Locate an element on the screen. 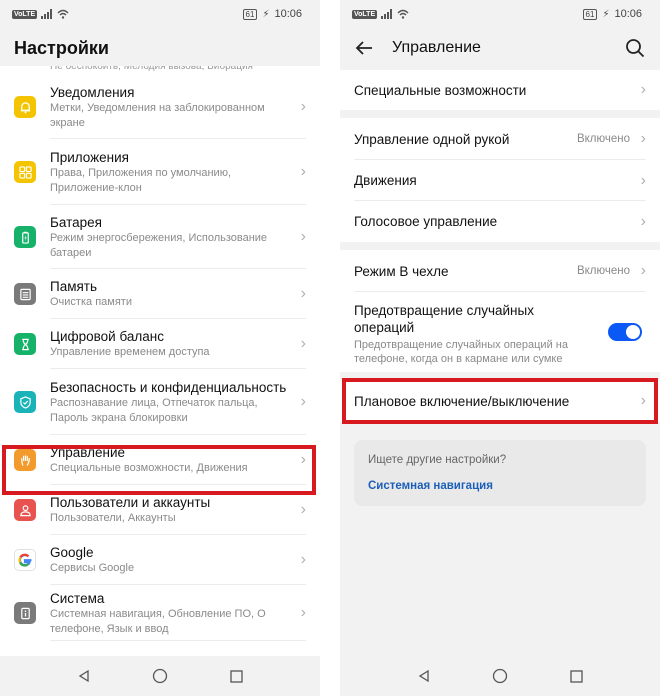  group-accessibility: Специальные возможности › is located at coordinates (500, 90).